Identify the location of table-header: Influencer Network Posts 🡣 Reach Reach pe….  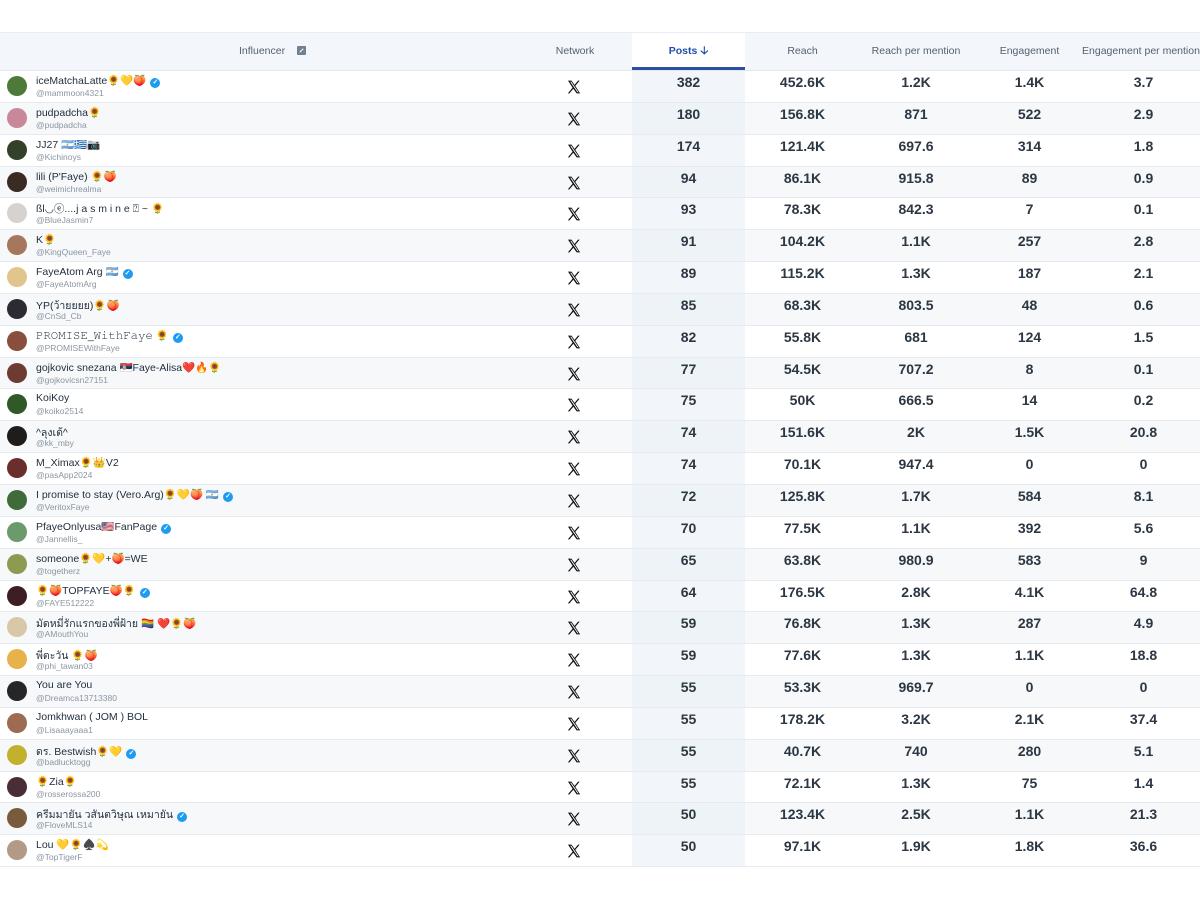
(600, 51).